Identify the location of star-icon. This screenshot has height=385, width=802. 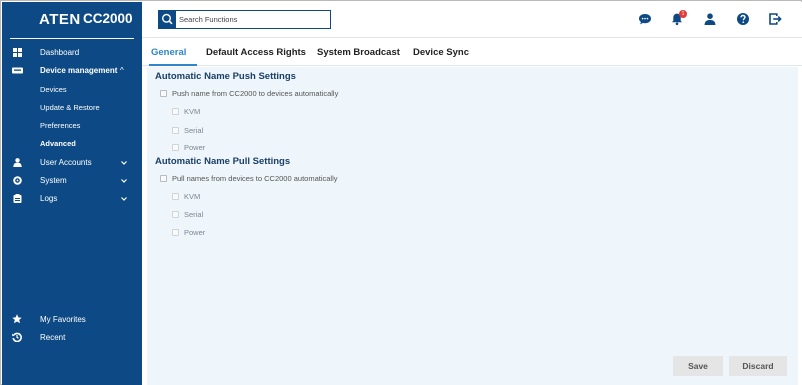
(17, 319).